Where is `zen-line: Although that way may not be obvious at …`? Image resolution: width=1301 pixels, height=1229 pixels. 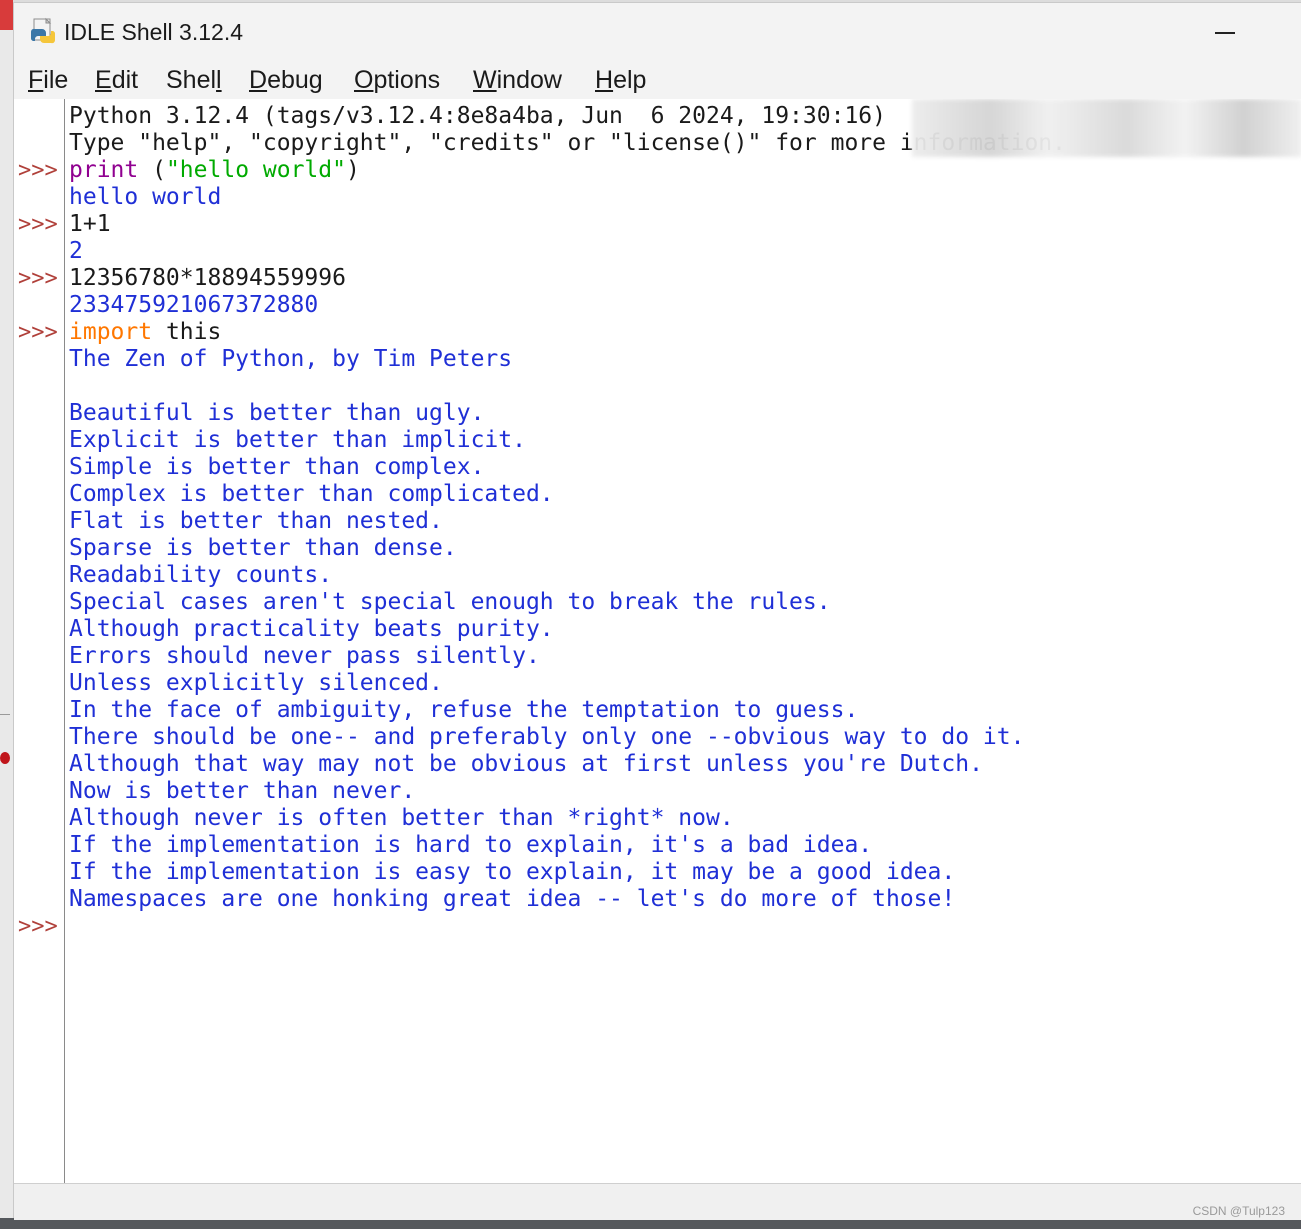 zen-line: Although that way may not be obvious at … is located at coordinates (526, 764).